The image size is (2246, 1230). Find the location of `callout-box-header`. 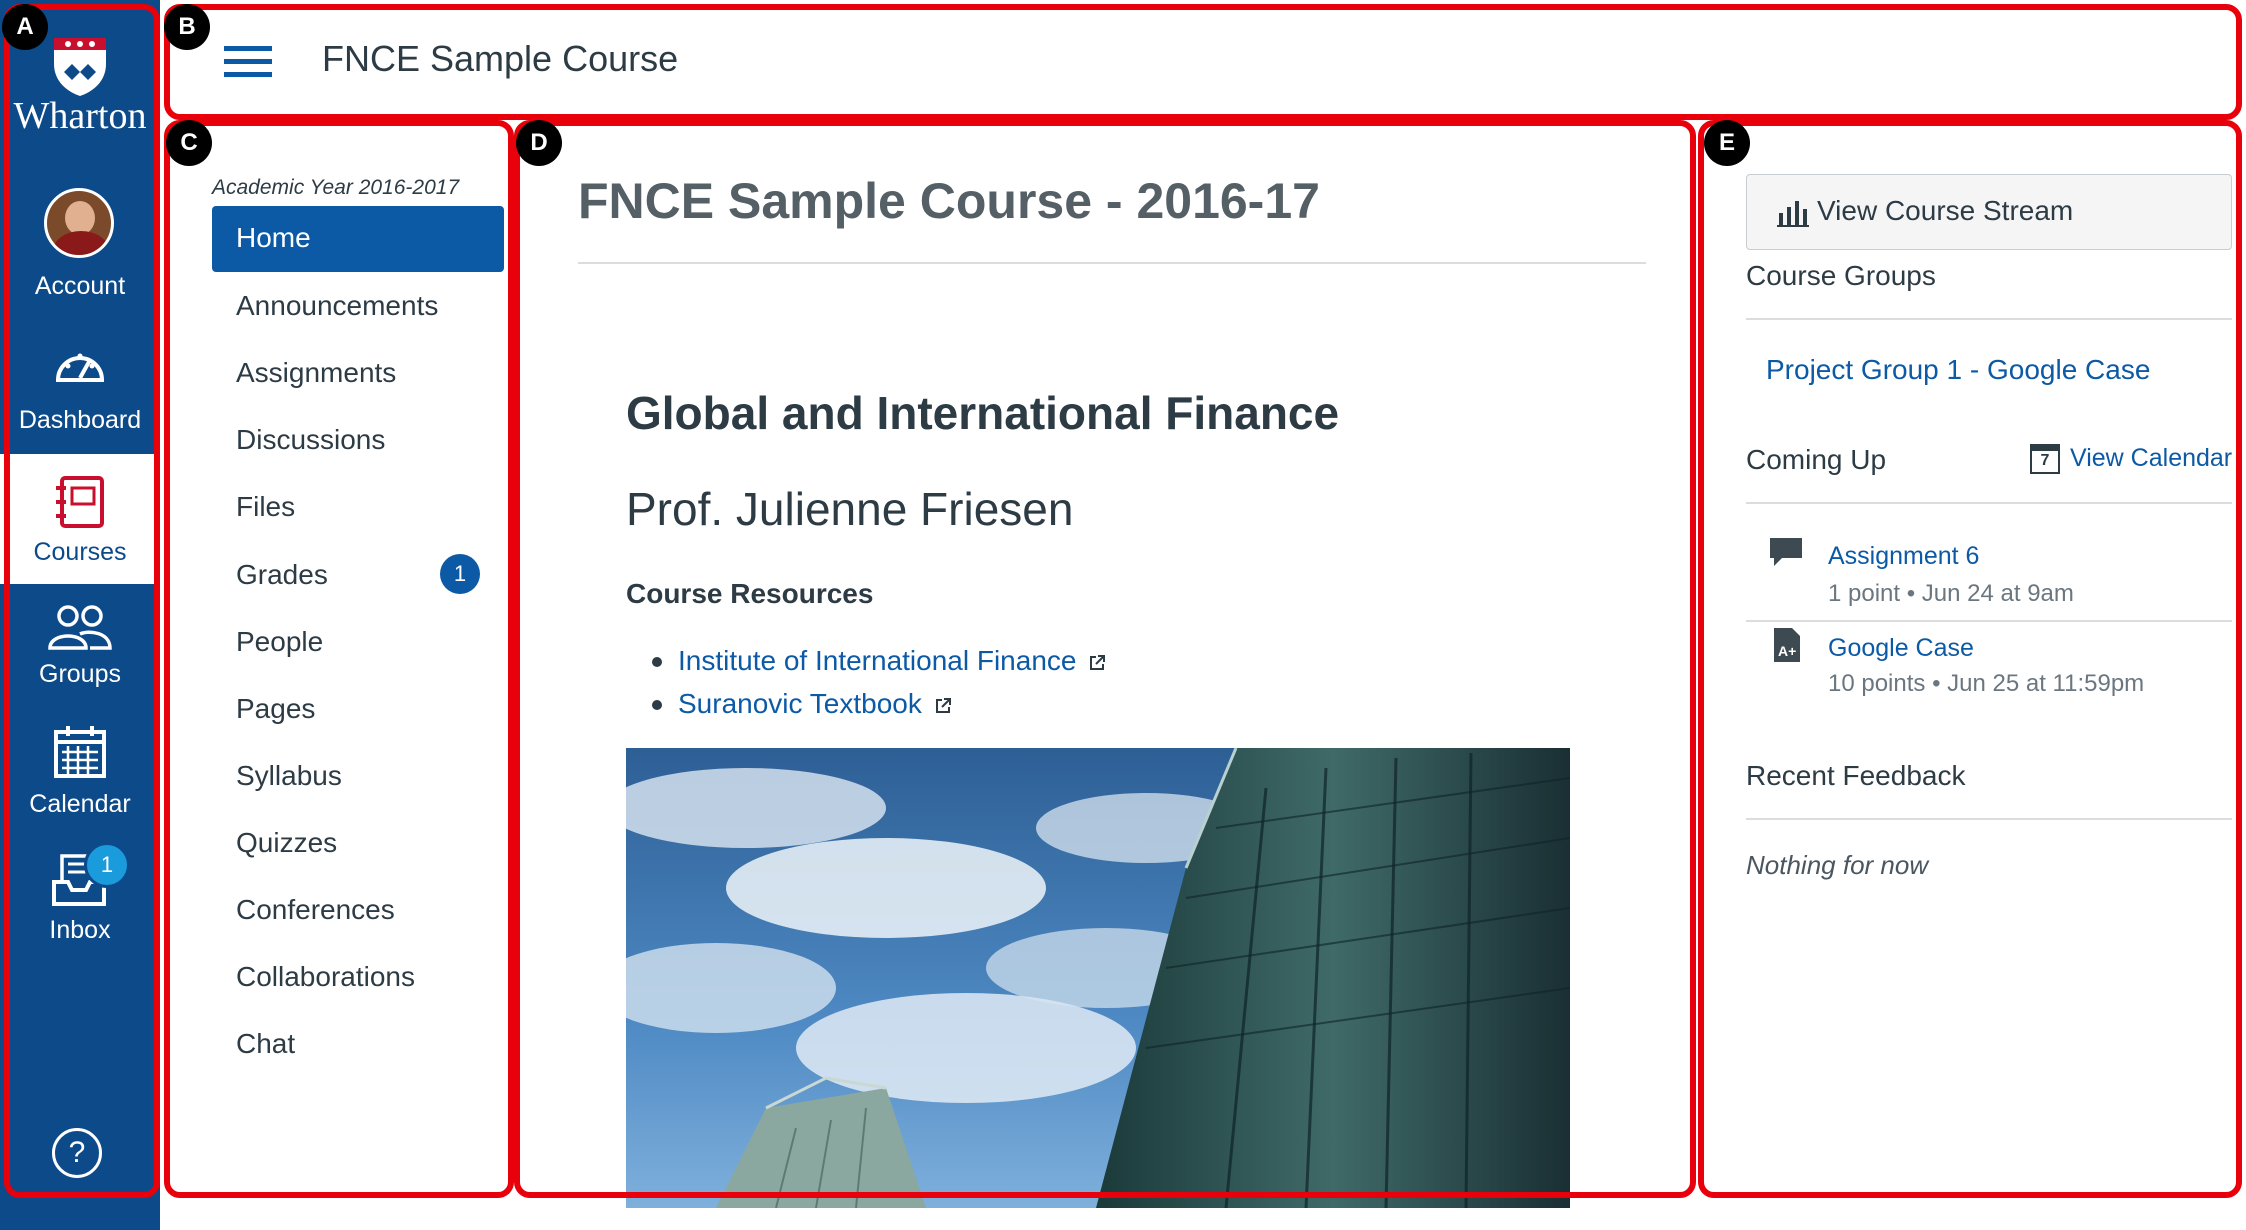

callout-box-header is located at coordinates (1203, 62).